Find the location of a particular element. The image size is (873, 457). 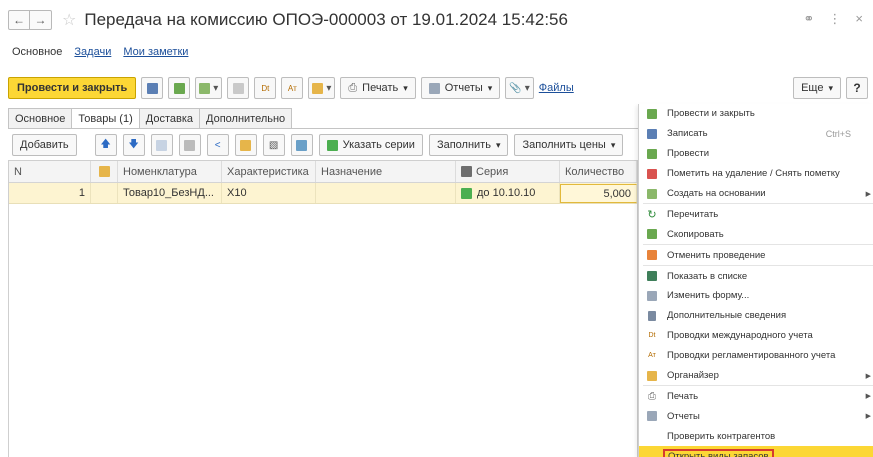

pick-icon is located at coordinates (246, 145).